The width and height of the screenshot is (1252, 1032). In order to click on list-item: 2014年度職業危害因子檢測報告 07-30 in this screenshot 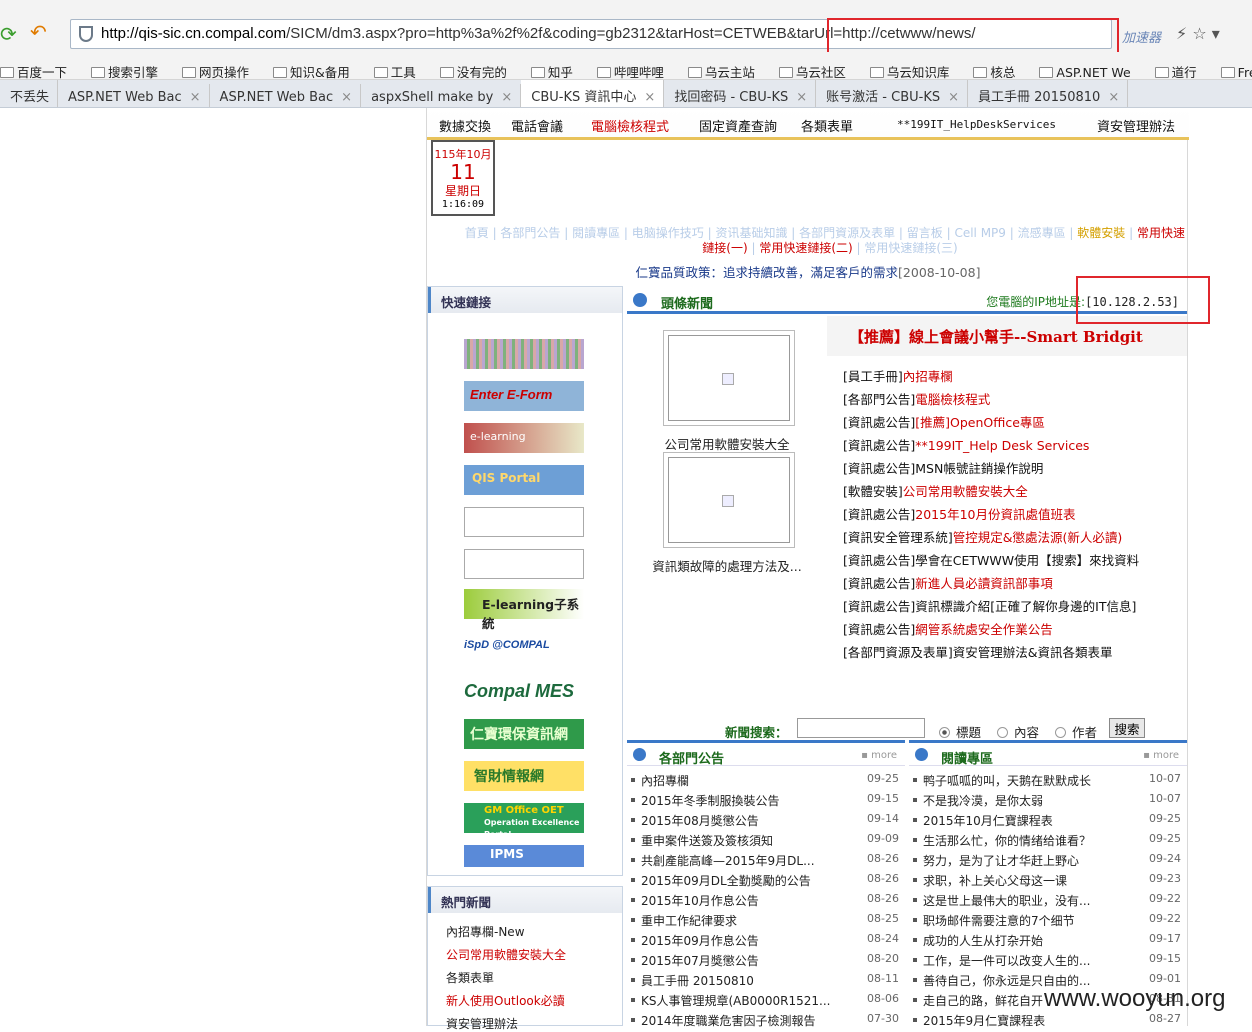, I will do `click(767, 1020)`.